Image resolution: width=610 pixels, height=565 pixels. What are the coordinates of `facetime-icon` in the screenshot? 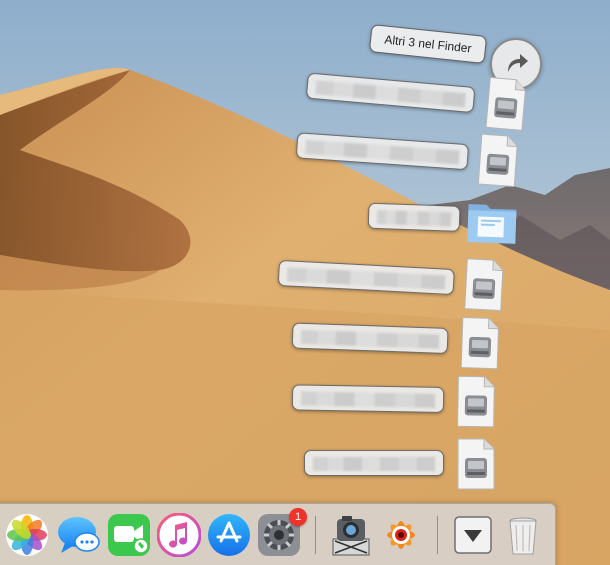 It's located at (129, 535).